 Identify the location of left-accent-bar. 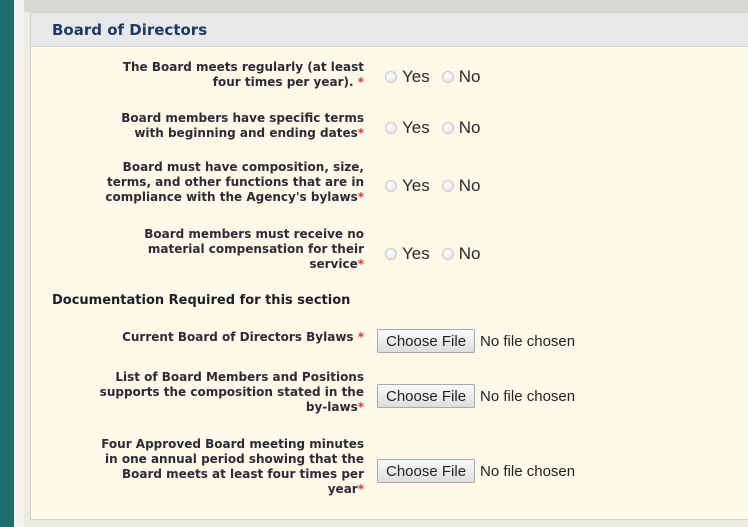
(7, 263).